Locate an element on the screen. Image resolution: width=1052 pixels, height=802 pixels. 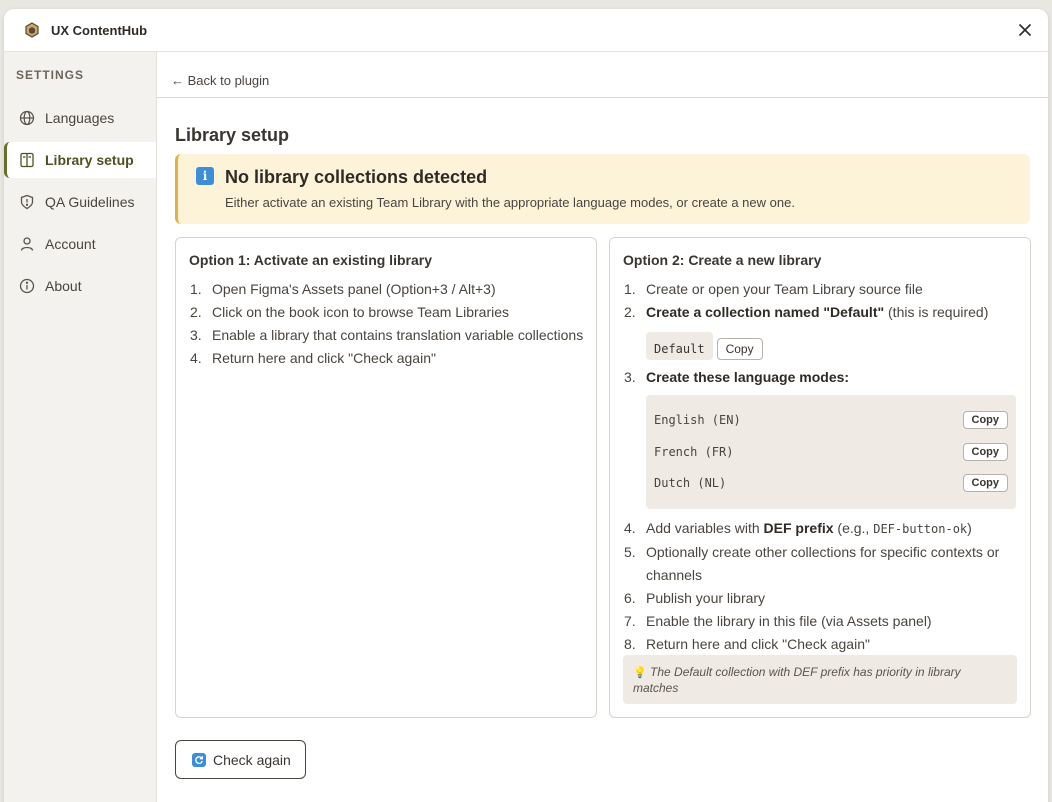
copy-default-button: Copy is located at coordinates (739, 349).